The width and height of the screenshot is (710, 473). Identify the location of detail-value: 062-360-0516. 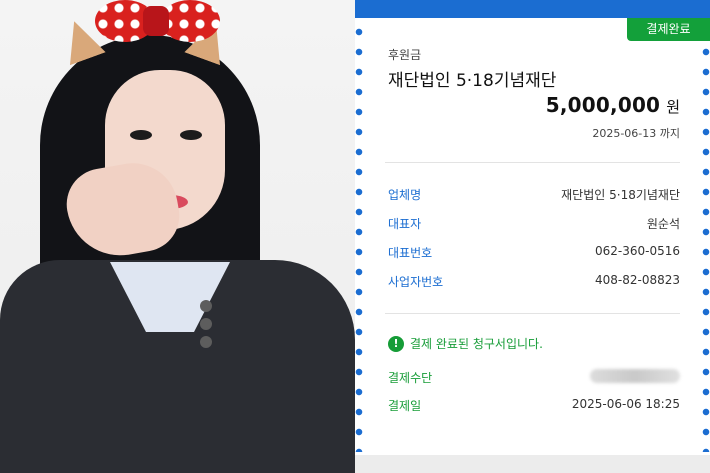
(637, 251).